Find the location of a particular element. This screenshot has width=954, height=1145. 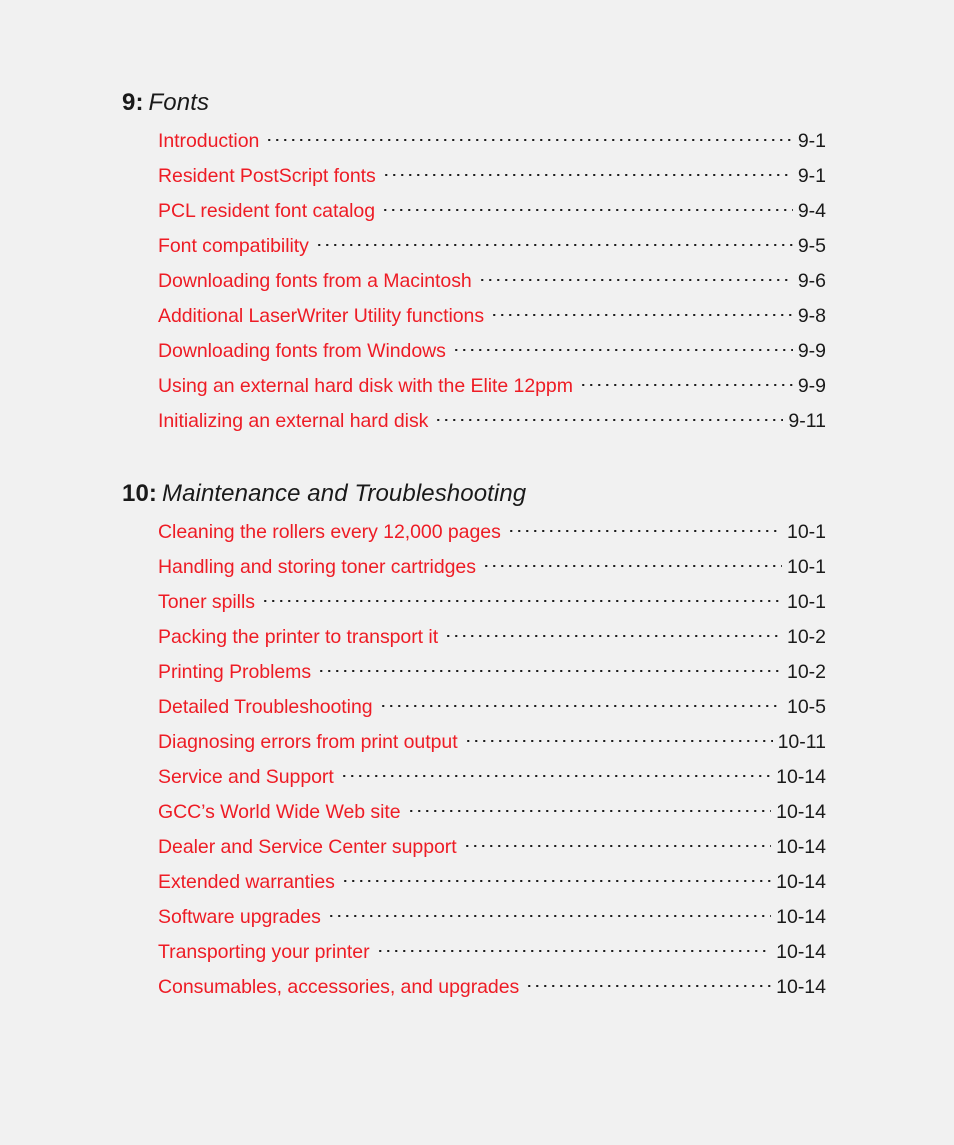

chapter-number: 10: is located at coordinates (139, 493).